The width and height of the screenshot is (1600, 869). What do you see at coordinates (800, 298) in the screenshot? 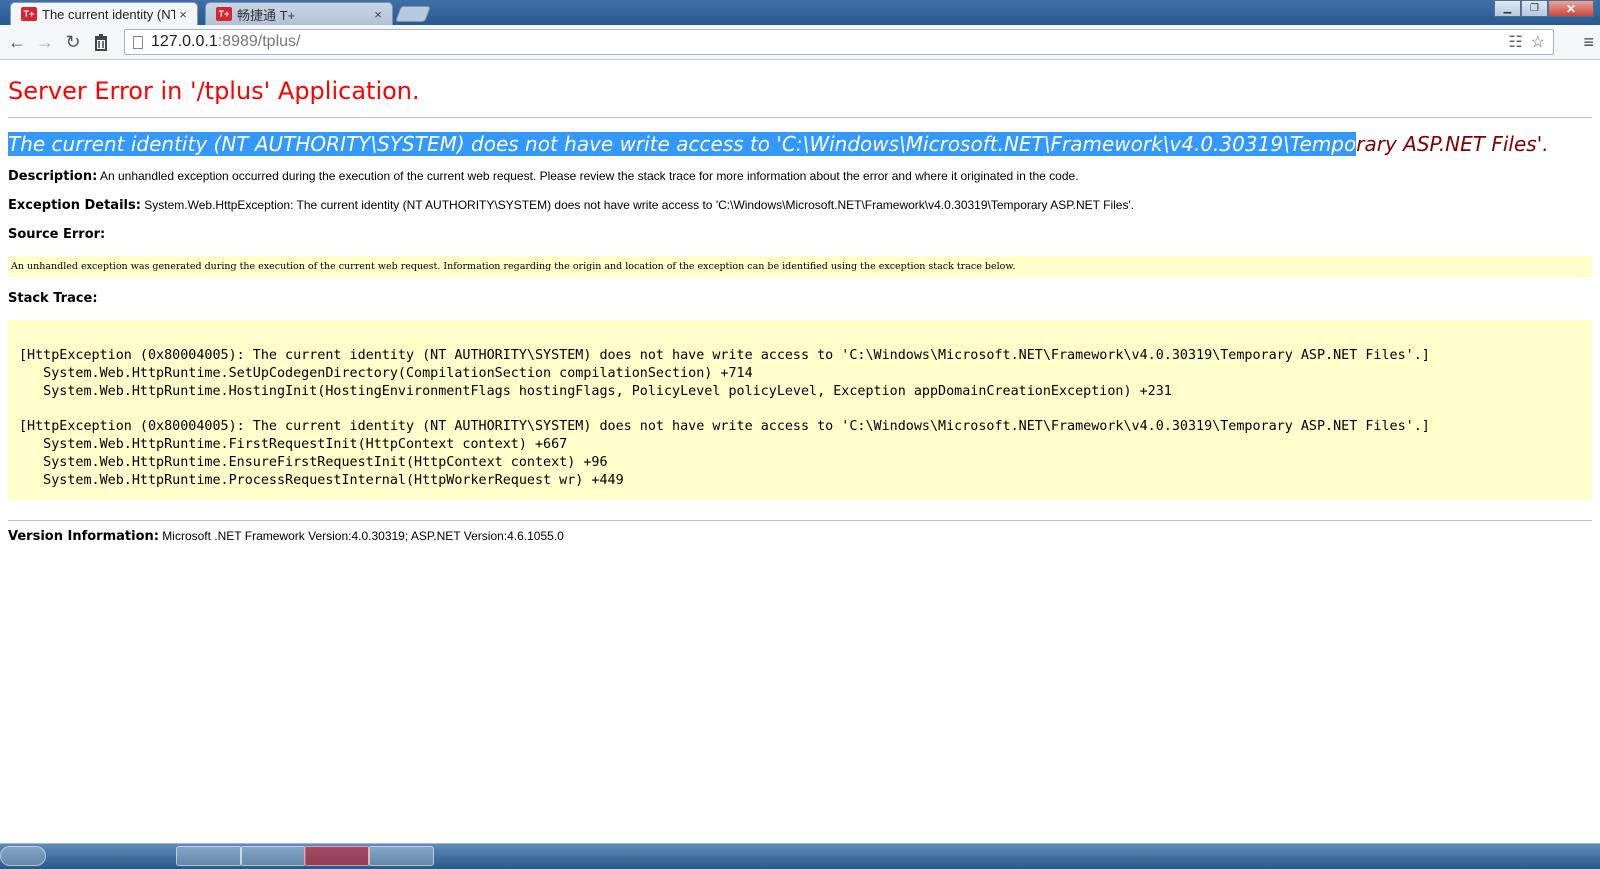
I see `stack-trace: Stack Trace:` at bounding box center [800, 298].